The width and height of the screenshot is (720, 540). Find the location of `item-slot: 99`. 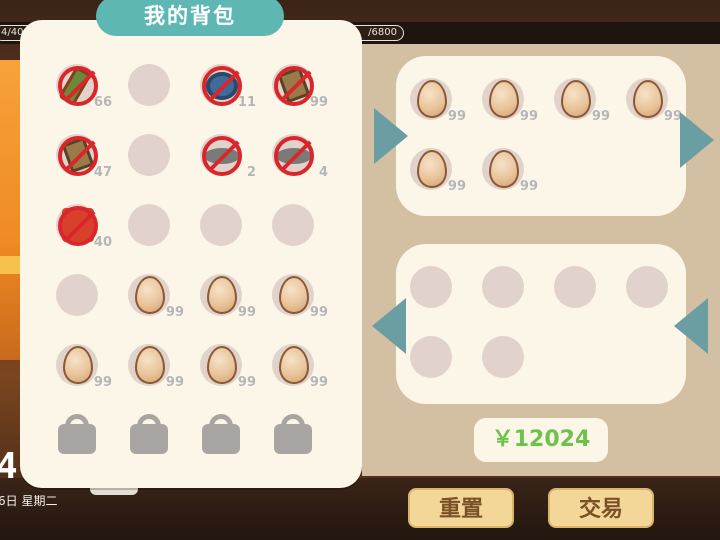

item-slot: 99 is located at coordinates (300, 87).